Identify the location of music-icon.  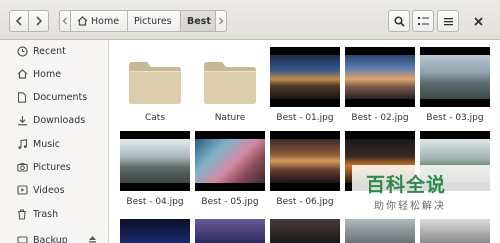
(22, 144).